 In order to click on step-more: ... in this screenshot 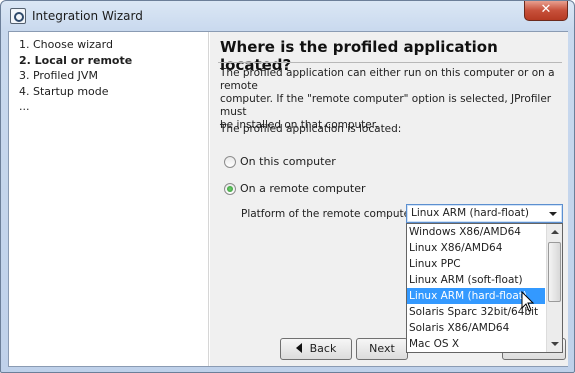, I will do `click(24, 106)`.